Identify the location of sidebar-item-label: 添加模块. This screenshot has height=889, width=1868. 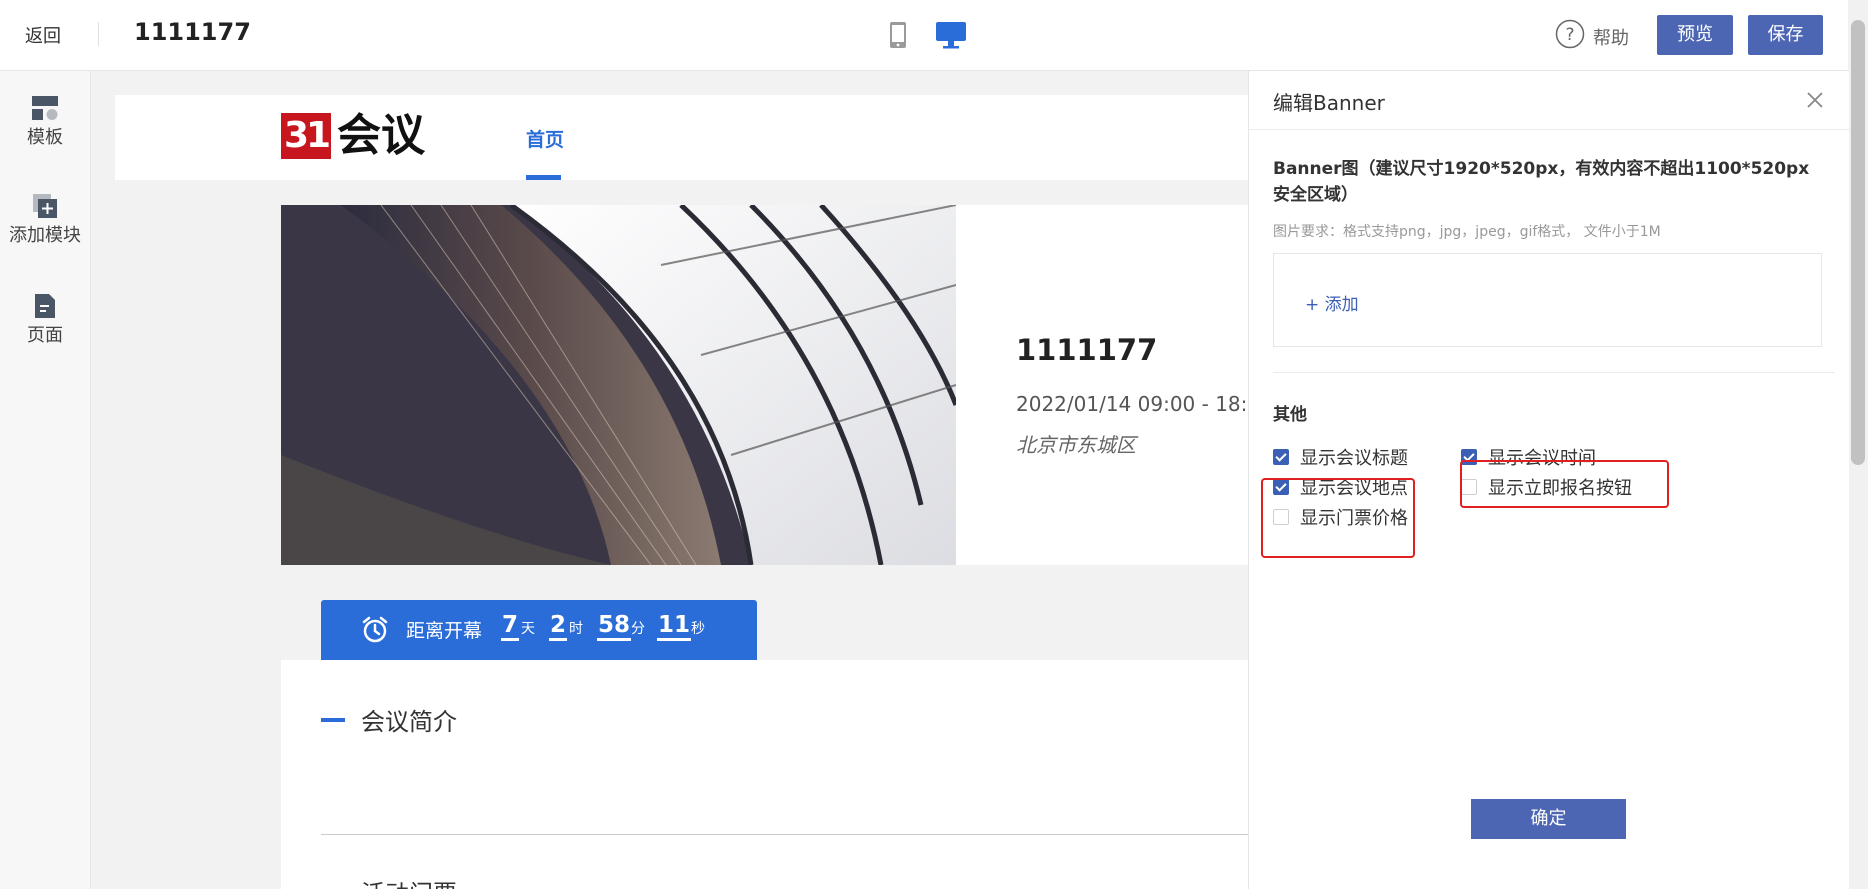
(45, 235).